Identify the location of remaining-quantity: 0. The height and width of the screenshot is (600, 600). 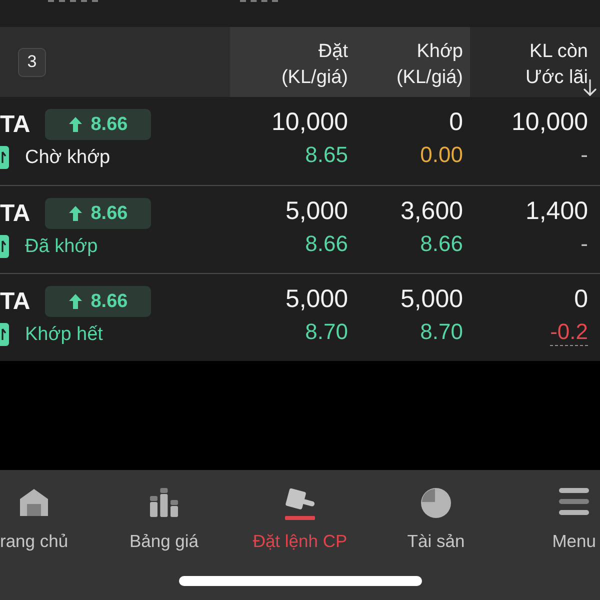
(581, 299).